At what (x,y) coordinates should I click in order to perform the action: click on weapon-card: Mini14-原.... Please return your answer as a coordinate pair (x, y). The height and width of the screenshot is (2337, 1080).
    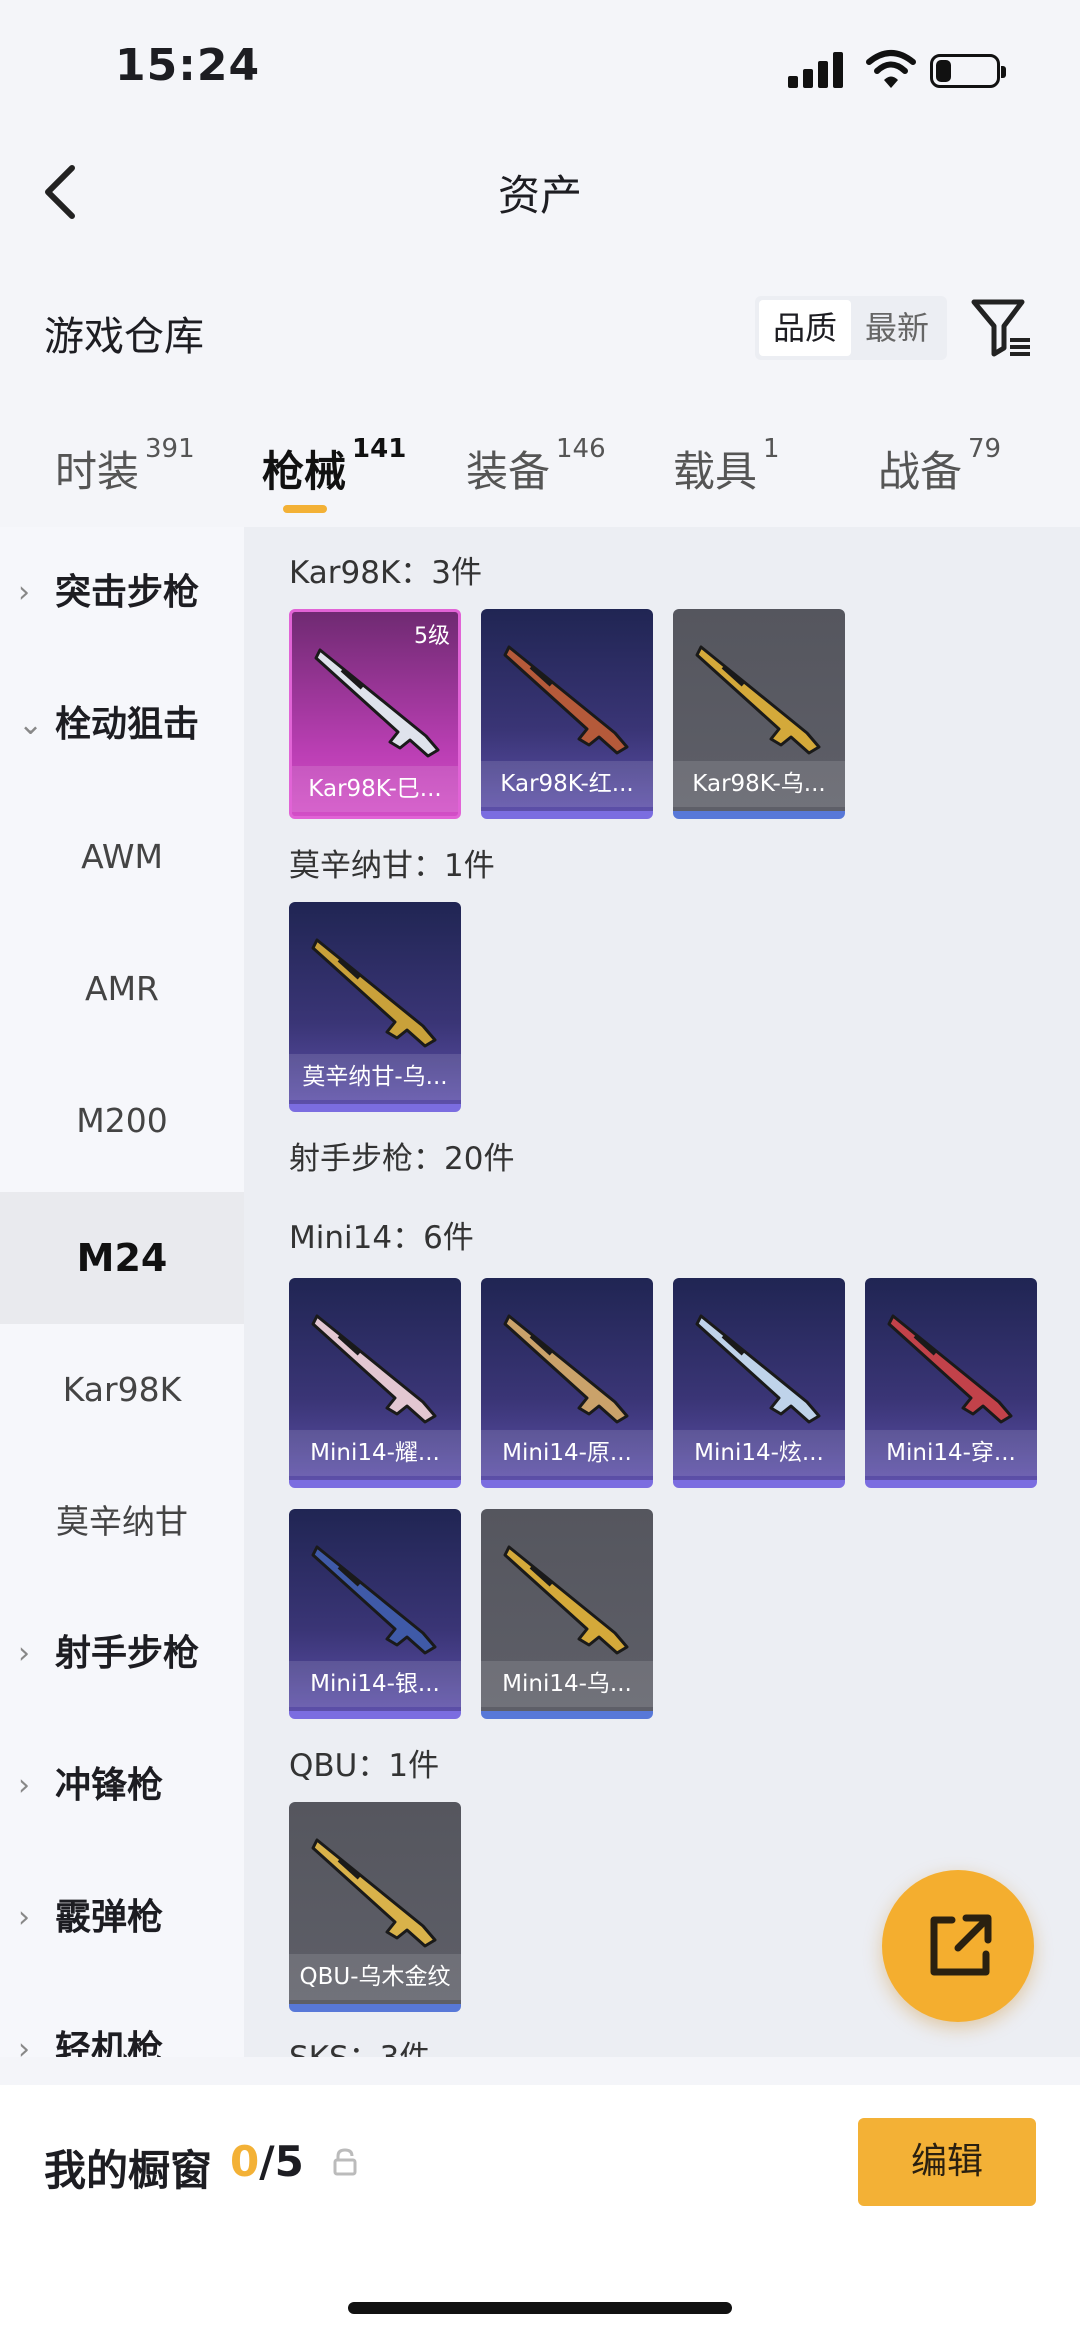
    Looking at the image, I should click on (567, 1383).